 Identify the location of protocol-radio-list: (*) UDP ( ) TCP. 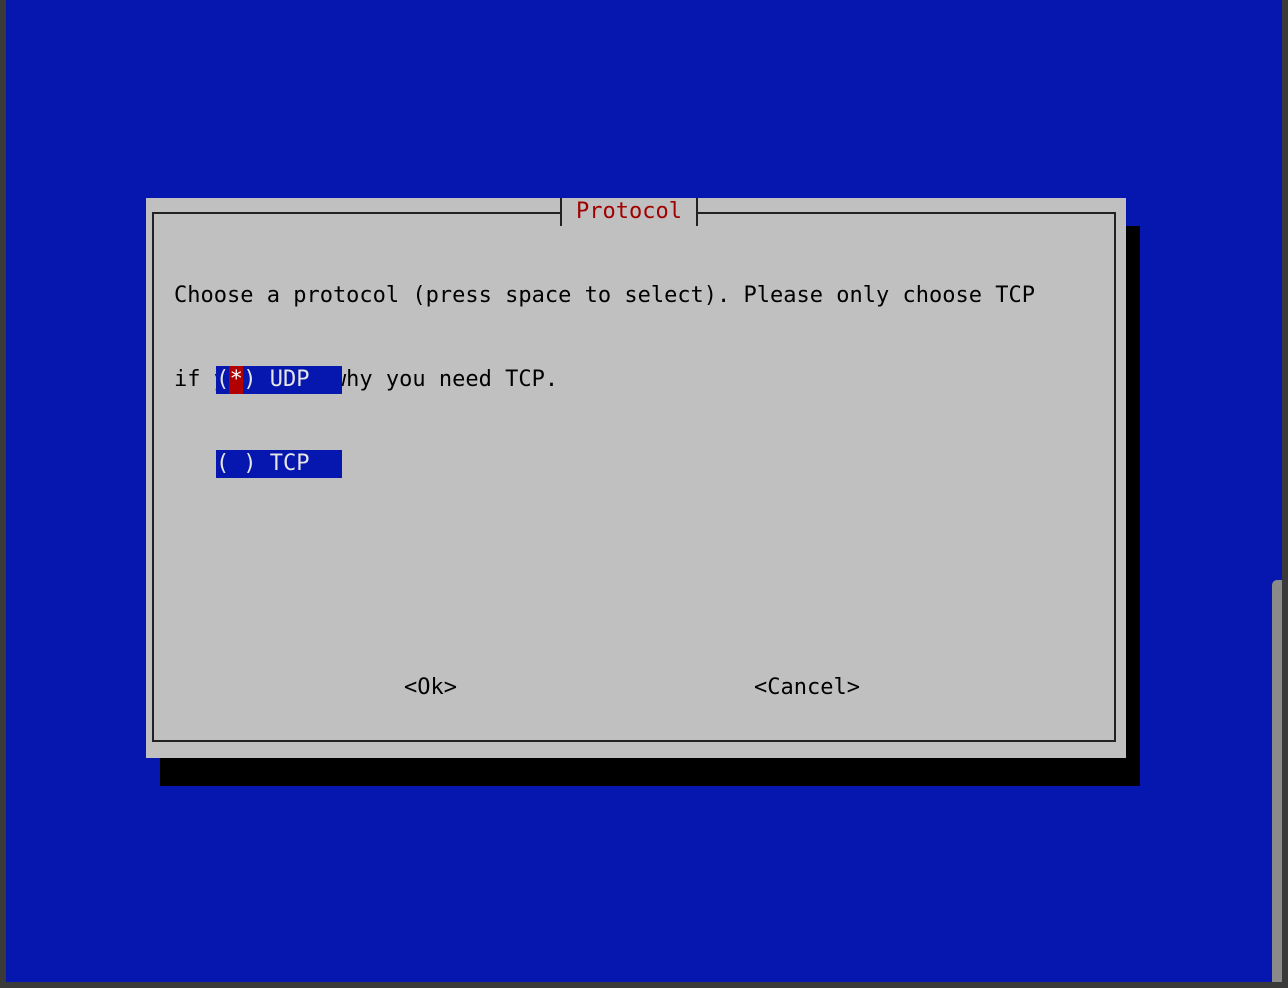
(279, 422).